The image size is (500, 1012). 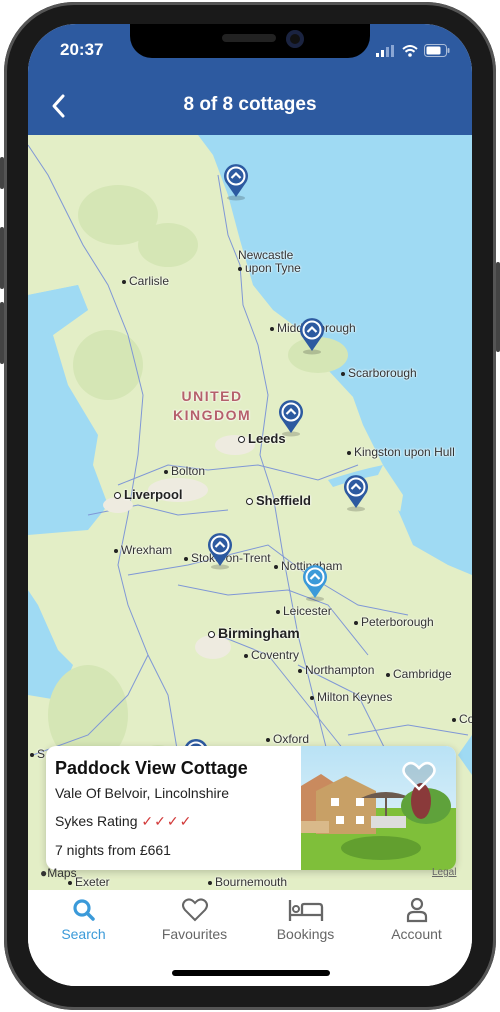 I want to click on place-label: Bournemouth, so click(x=247, y=882).